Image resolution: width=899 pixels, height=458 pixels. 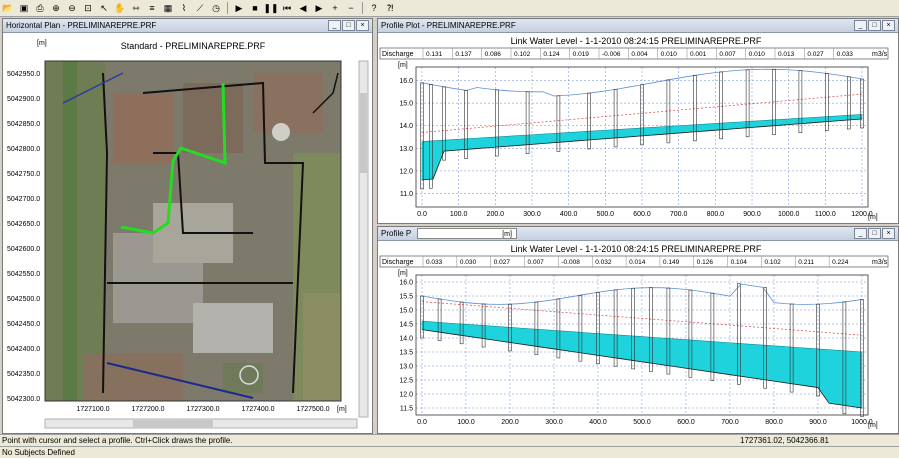 What do you see at coordinates (255, 8) in the screenshot?
I see `stop-icon: ■` at bounding box center [255, 8].